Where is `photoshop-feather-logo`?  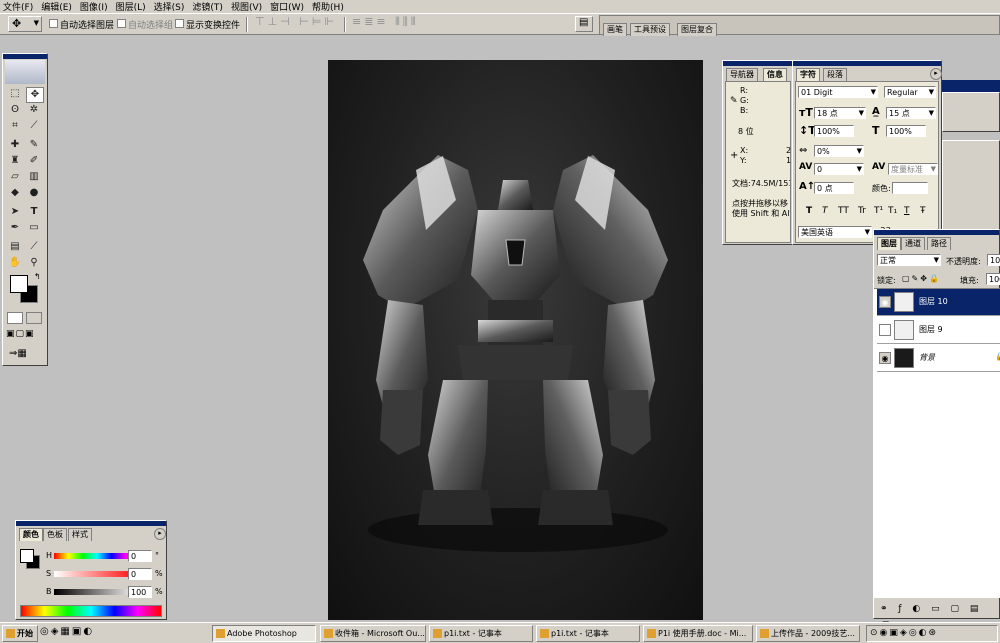 photoshop-feather-logo is located at coordinates (25, 72).